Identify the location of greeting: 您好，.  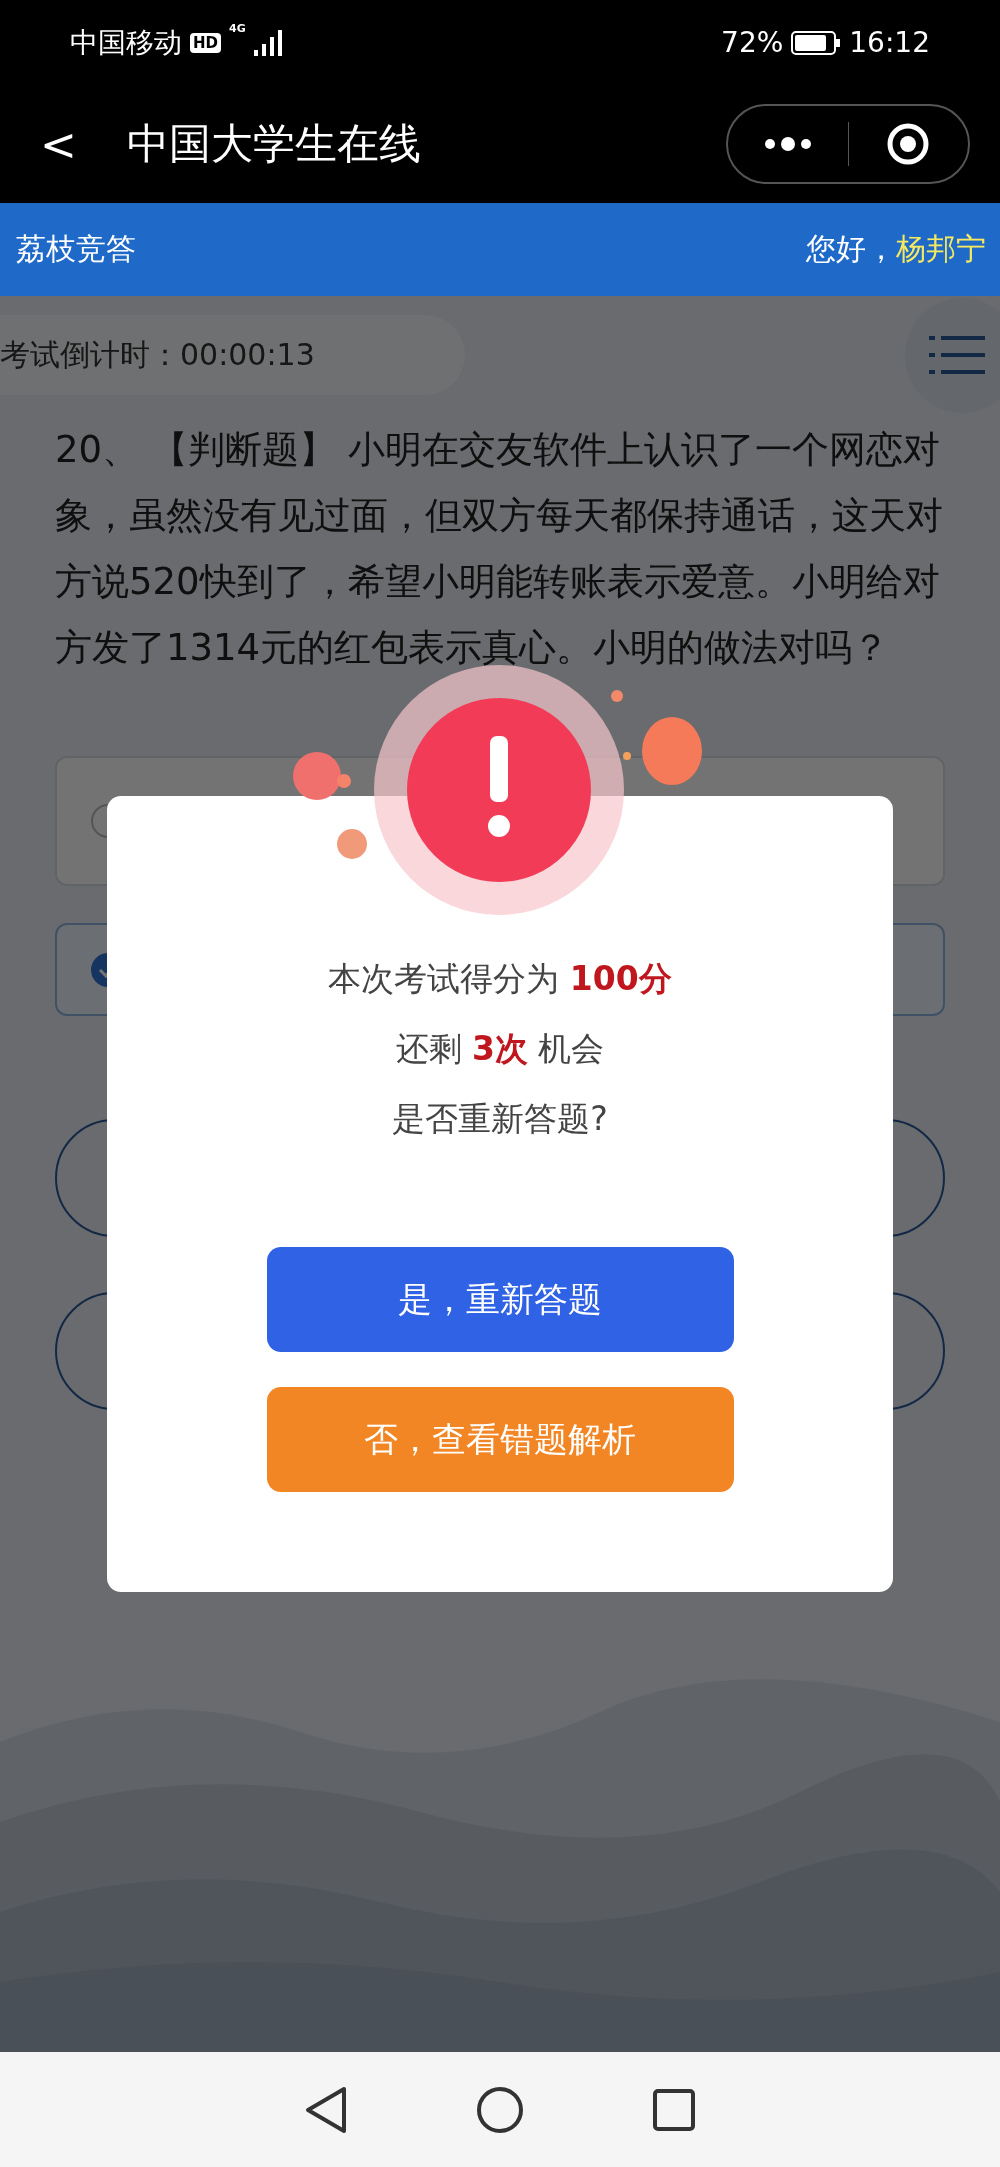
(851, 248).